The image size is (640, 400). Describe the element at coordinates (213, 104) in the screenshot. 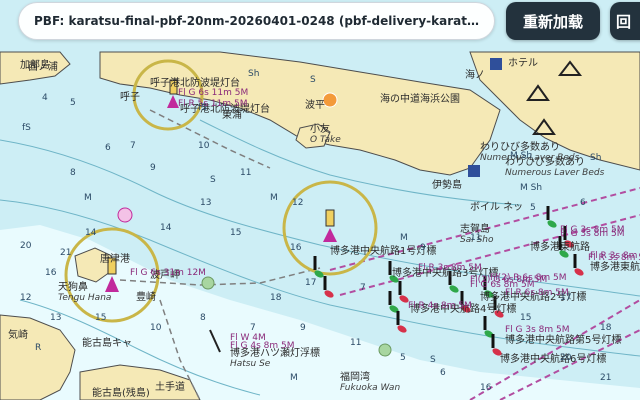

I see `light-characteristic-label: Fl R 5s 11m 5M` at that location.